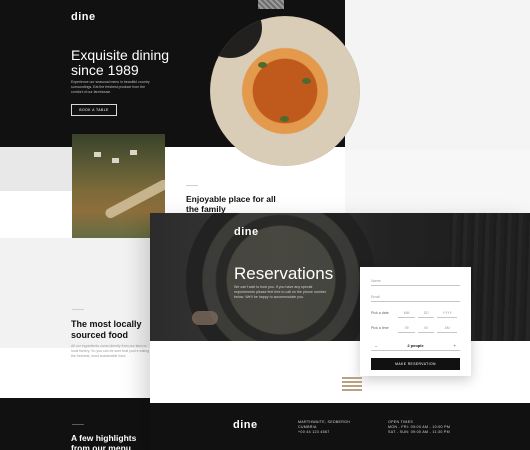  Describe the element at coordinates (447, 328) in the screenshot. I see `time-ampm-select: AM` at that location.